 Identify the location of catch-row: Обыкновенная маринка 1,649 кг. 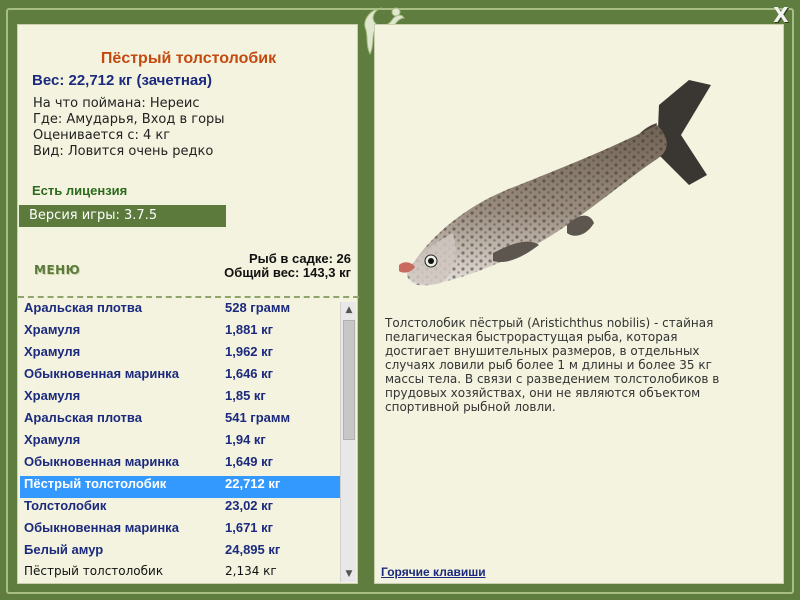
(181, 465).